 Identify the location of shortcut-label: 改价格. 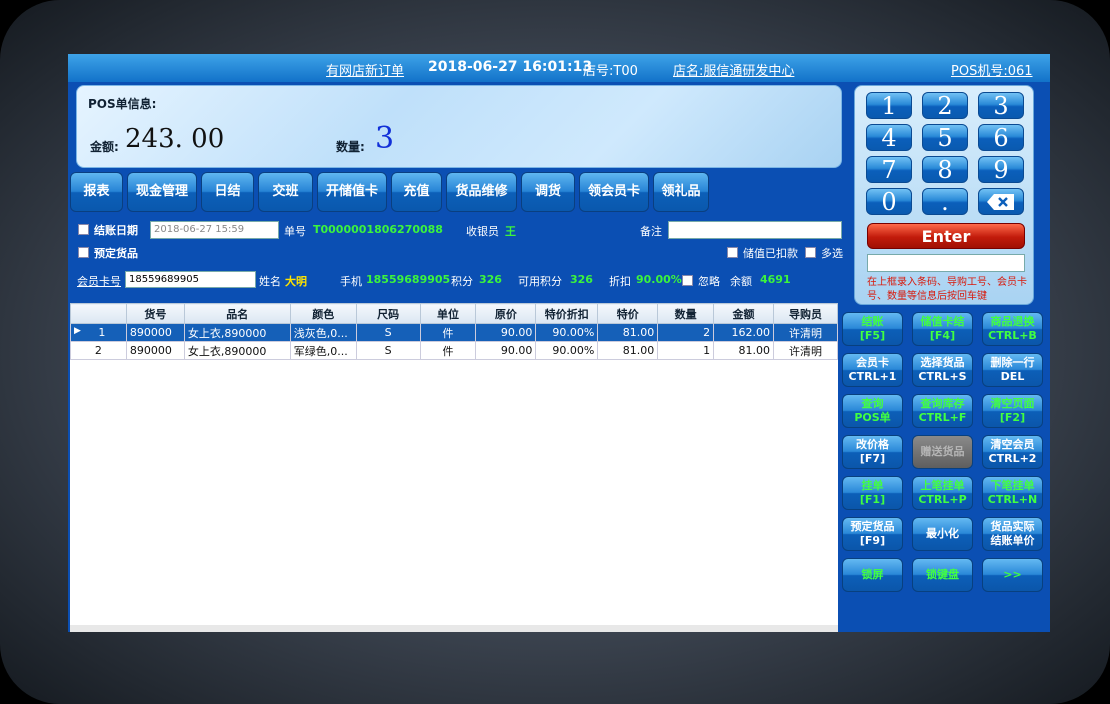
(872, 444).